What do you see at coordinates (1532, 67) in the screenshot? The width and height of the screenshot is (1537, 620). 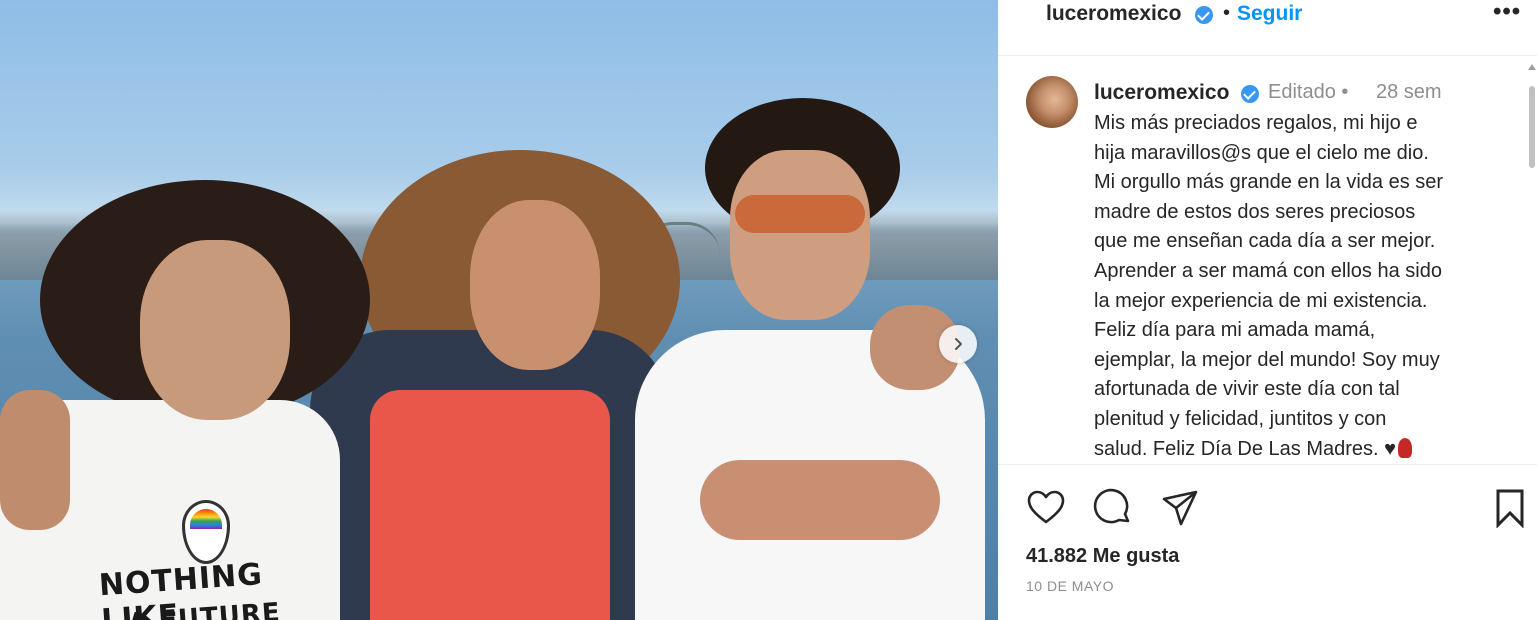 I see `scroll-up-arrow-icon` at bounding box center [1532, 67].